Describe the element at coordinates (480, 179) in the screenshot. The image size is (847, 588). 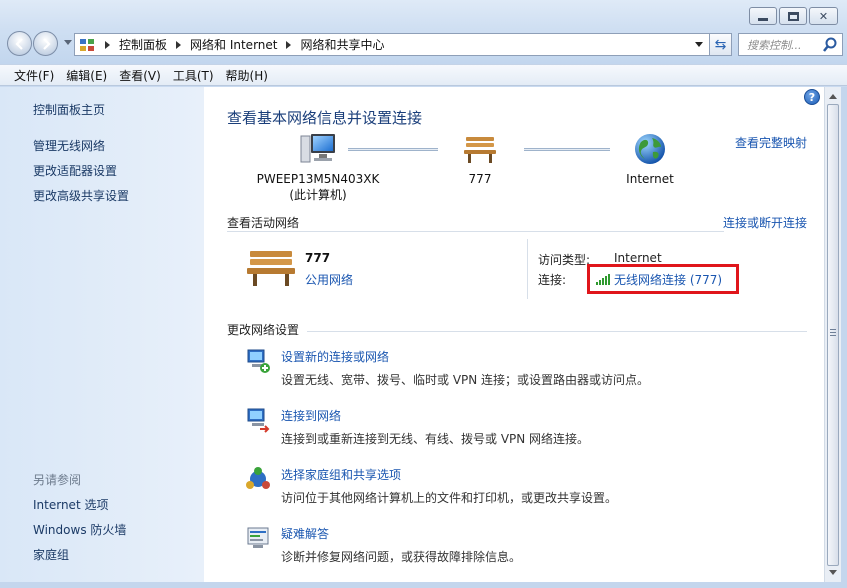
I see `network-name-map: 777` at that location.